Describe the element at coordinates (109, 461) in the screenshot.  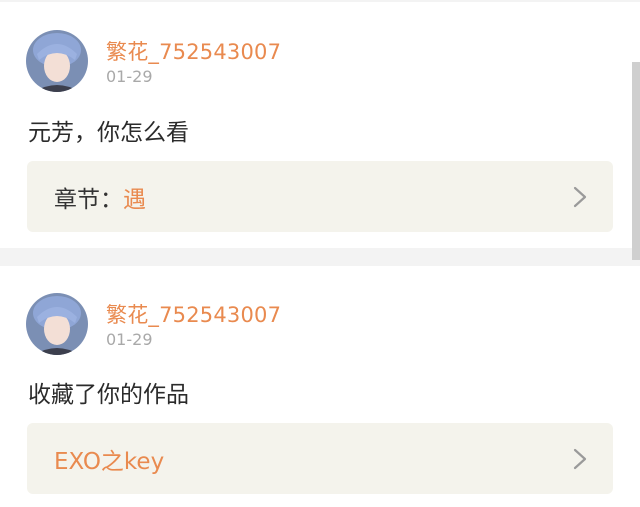
I see `ref-title: EXO之key` at that location.